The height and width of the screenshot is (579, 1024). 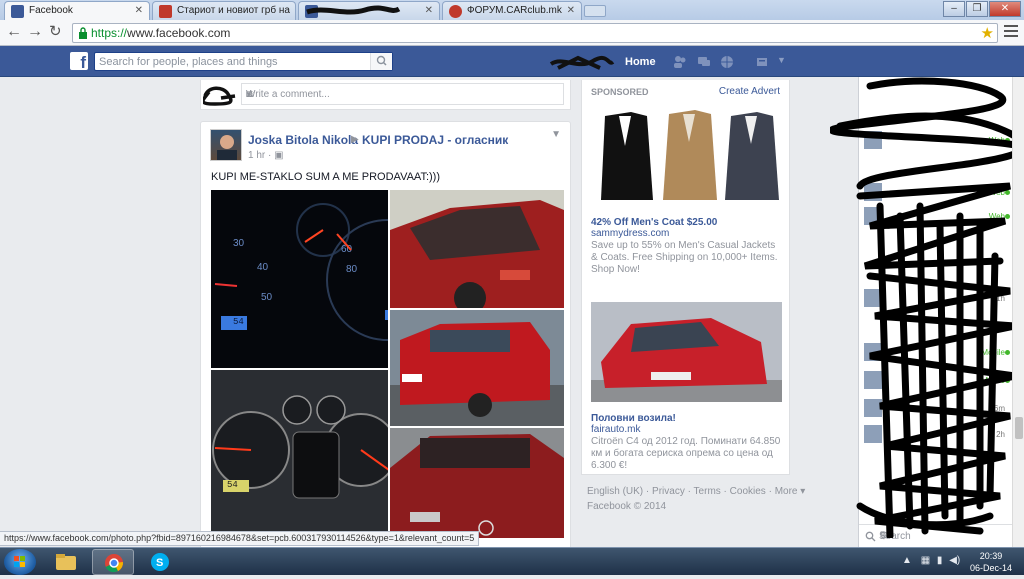 I want to click on ad-title: 42% Off Men's Coat $25.00, so click(x=654, y=222).